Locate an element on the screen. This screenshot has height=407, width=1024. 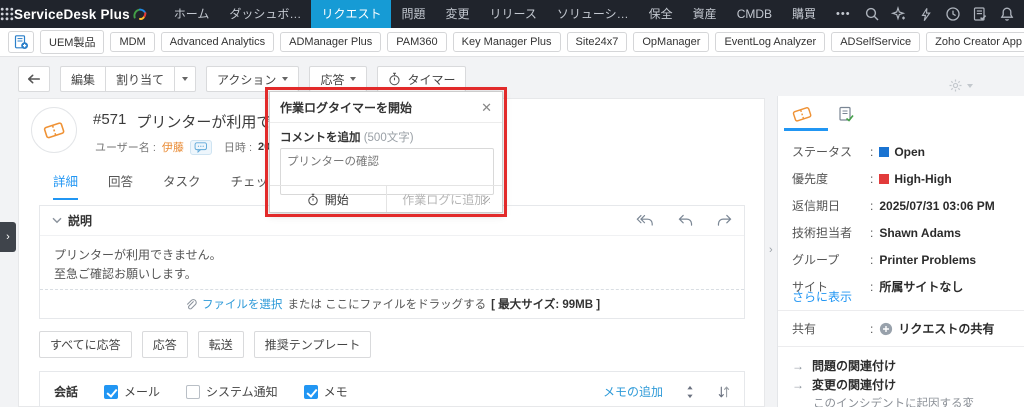
forward-button: 転送 is located at coordinates (220, 344).